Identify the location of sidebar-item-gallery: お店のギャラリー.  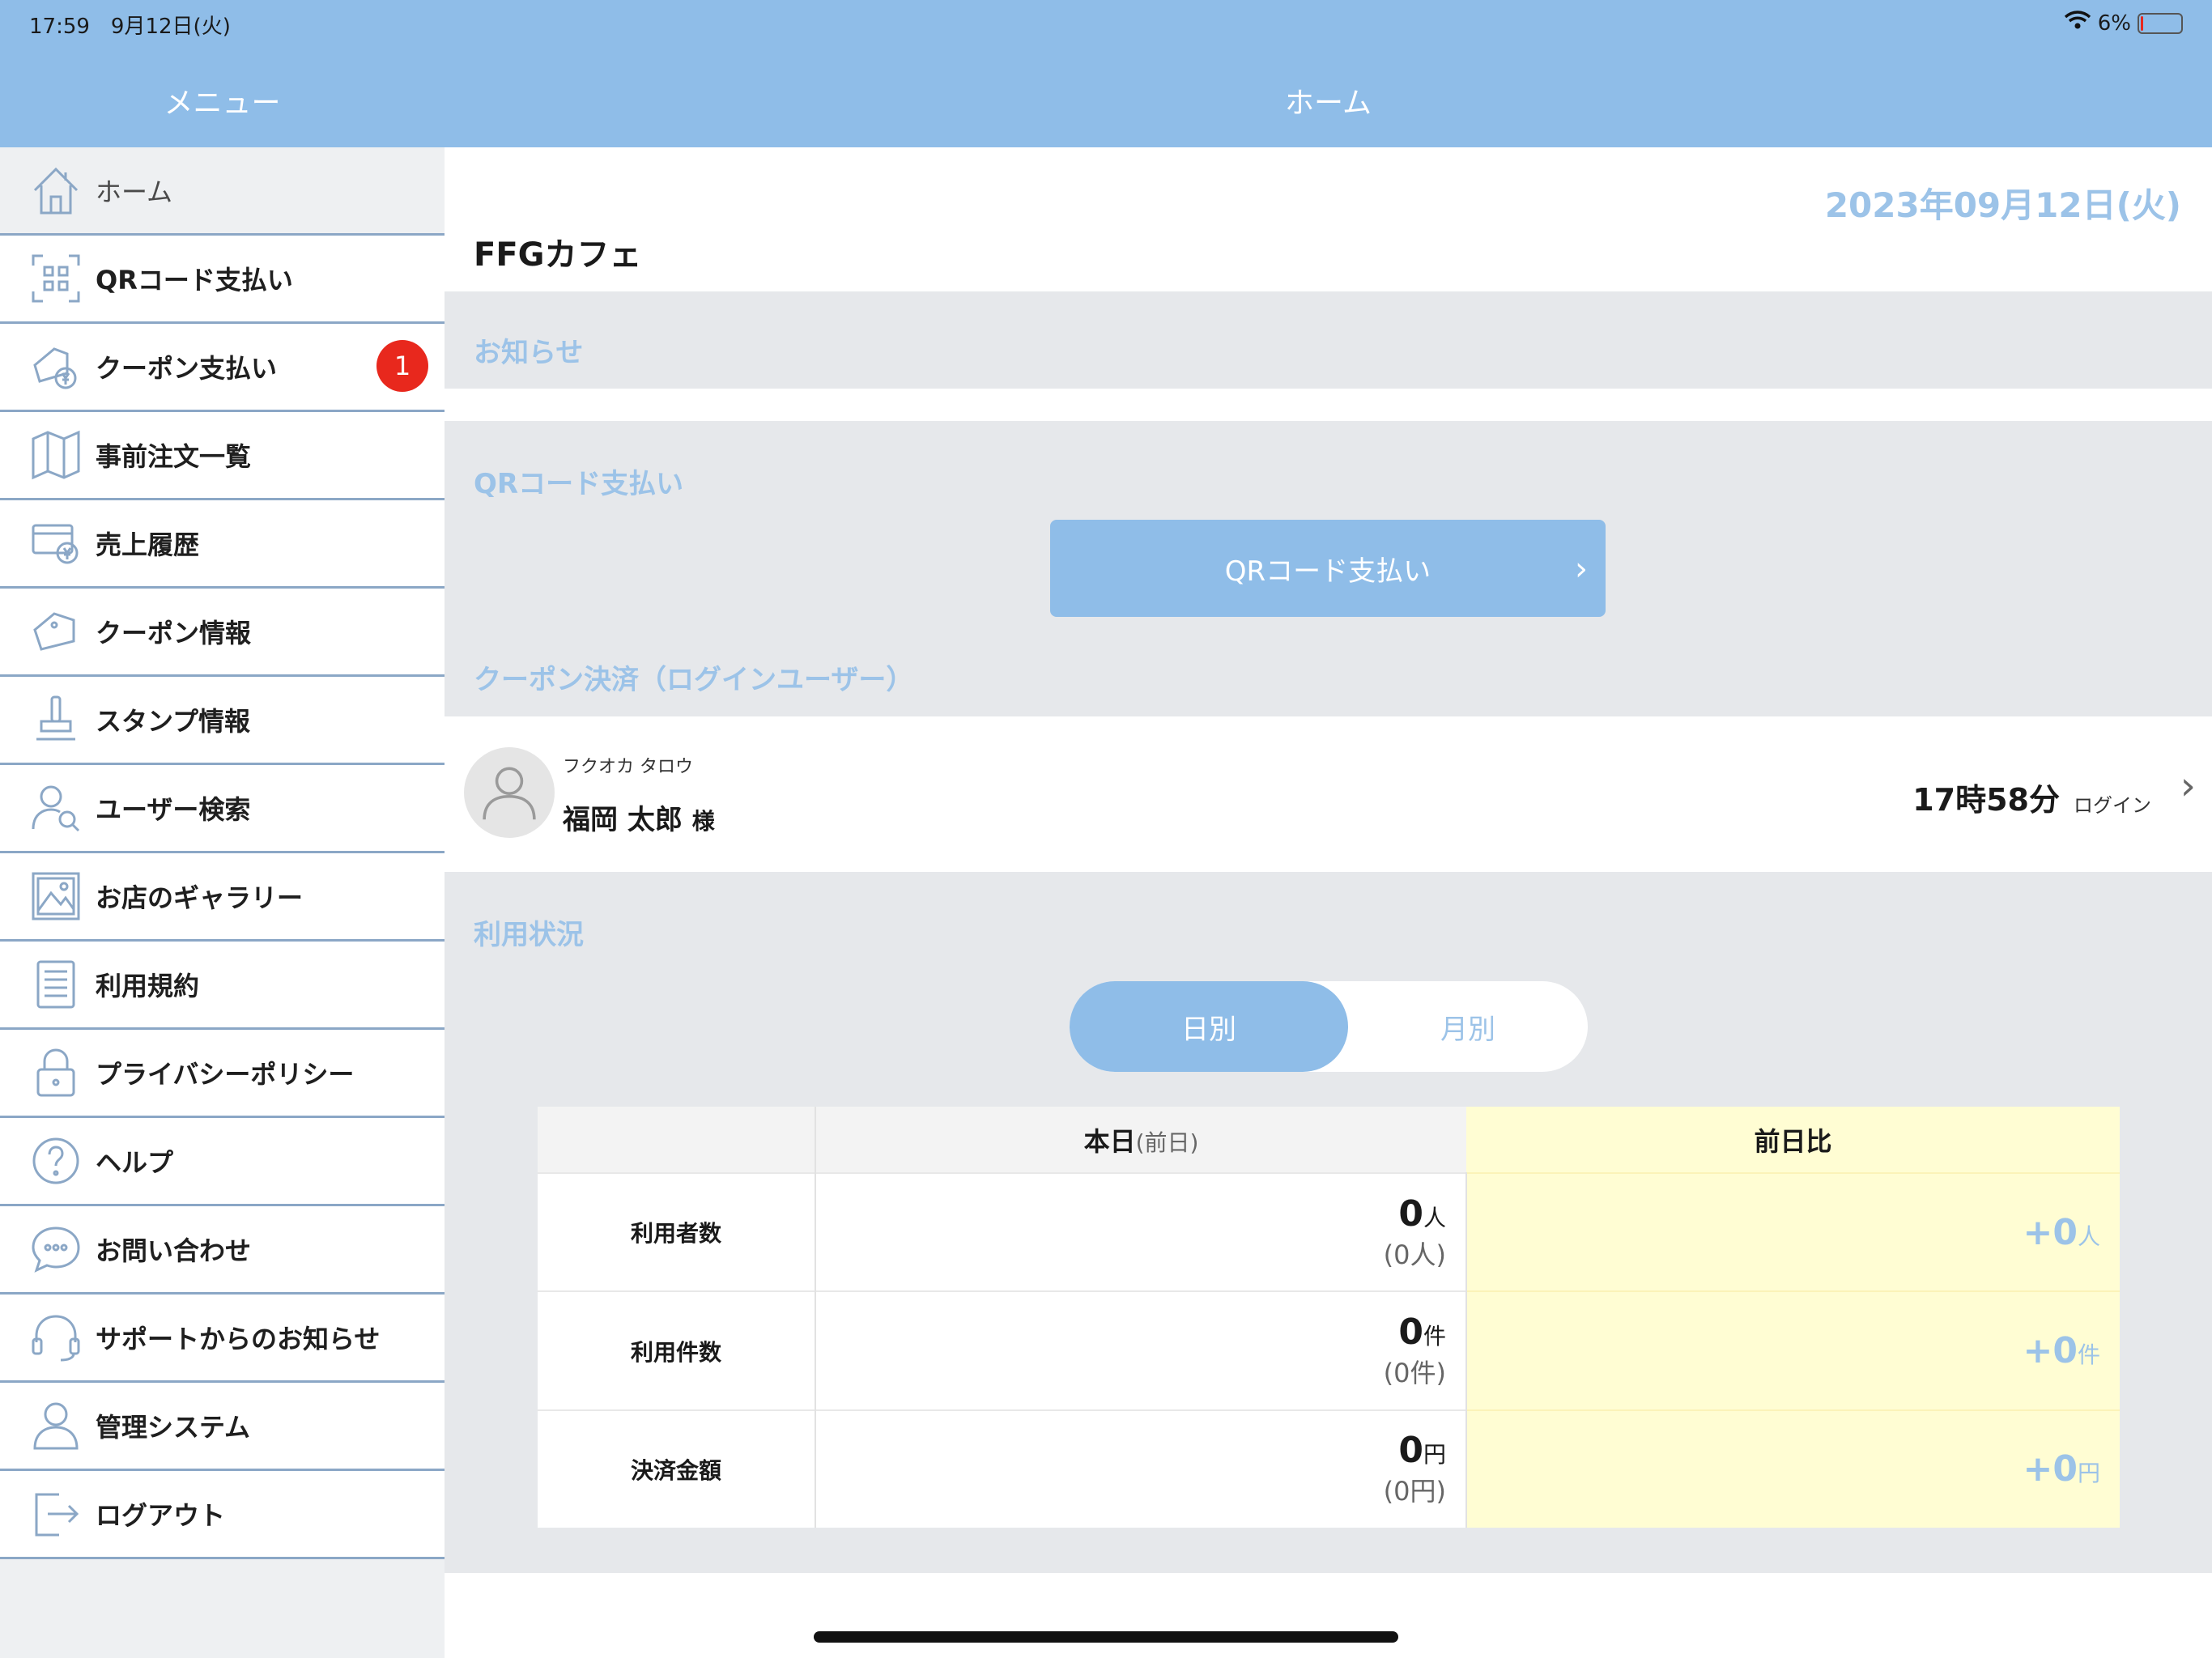
(223, 897).